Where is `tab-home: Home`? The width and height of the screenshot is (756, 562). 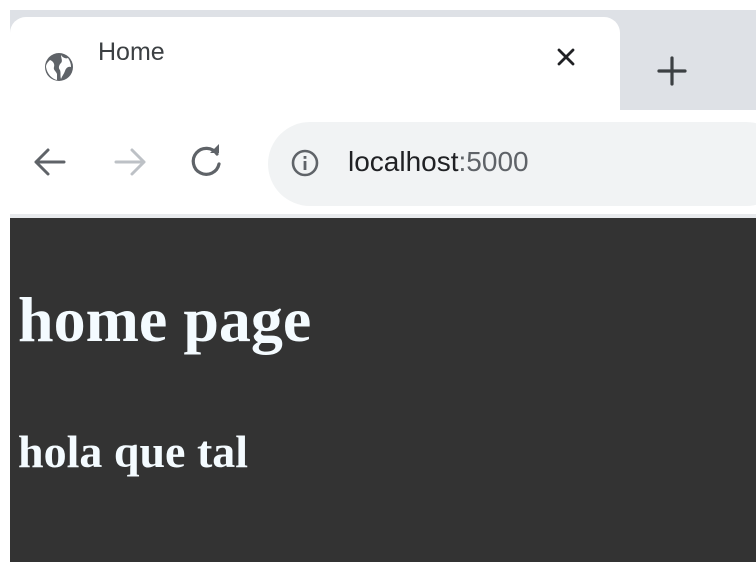 tab-home: Home is located at coordinates (315, 63).